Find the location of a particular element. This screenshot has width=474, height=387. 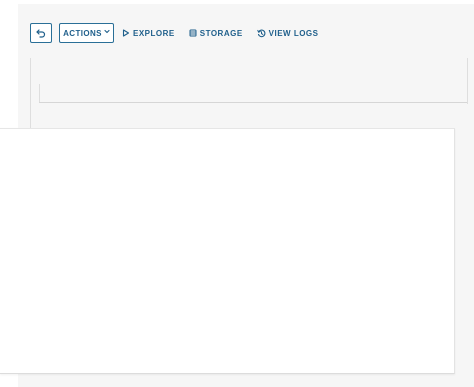

storage-button: STORAGE is located at coordinates (216, 33).